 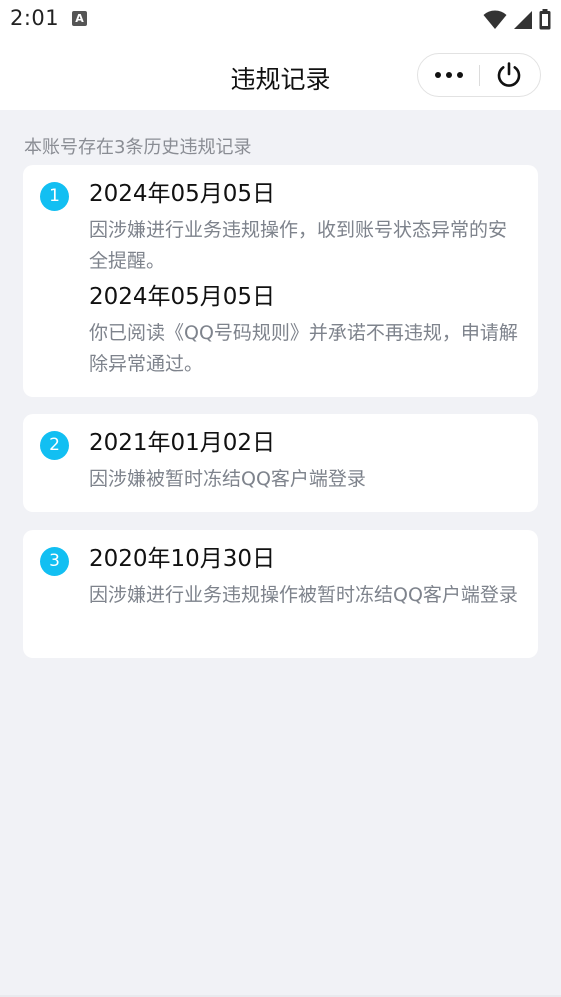 What do you see at coordinates (303, 595) in the screenshot?
I see `record-description: 因涉嫌进行业务违规操作被暂时冻结QQ客户端登录` at bounding box center [303, 595].